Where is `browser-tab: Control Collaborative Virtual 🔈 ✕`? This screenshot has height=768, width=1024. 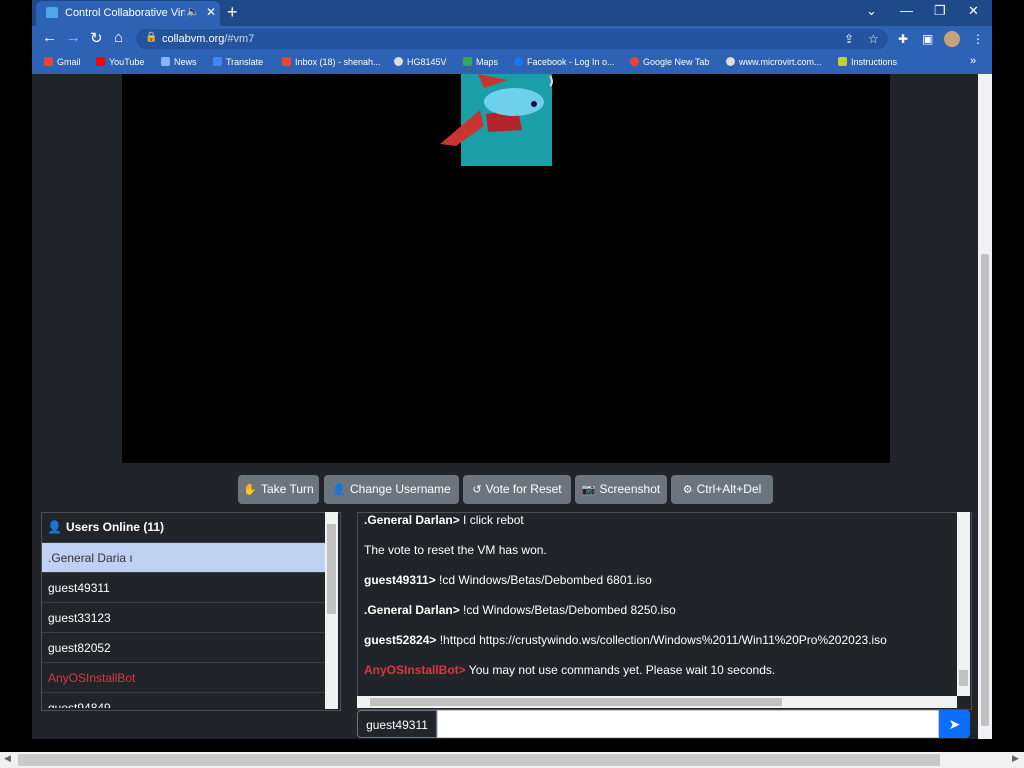
browser-tab: Control Collaborative Virtual 🔈 ✕ is located at coordinates (128, 13).